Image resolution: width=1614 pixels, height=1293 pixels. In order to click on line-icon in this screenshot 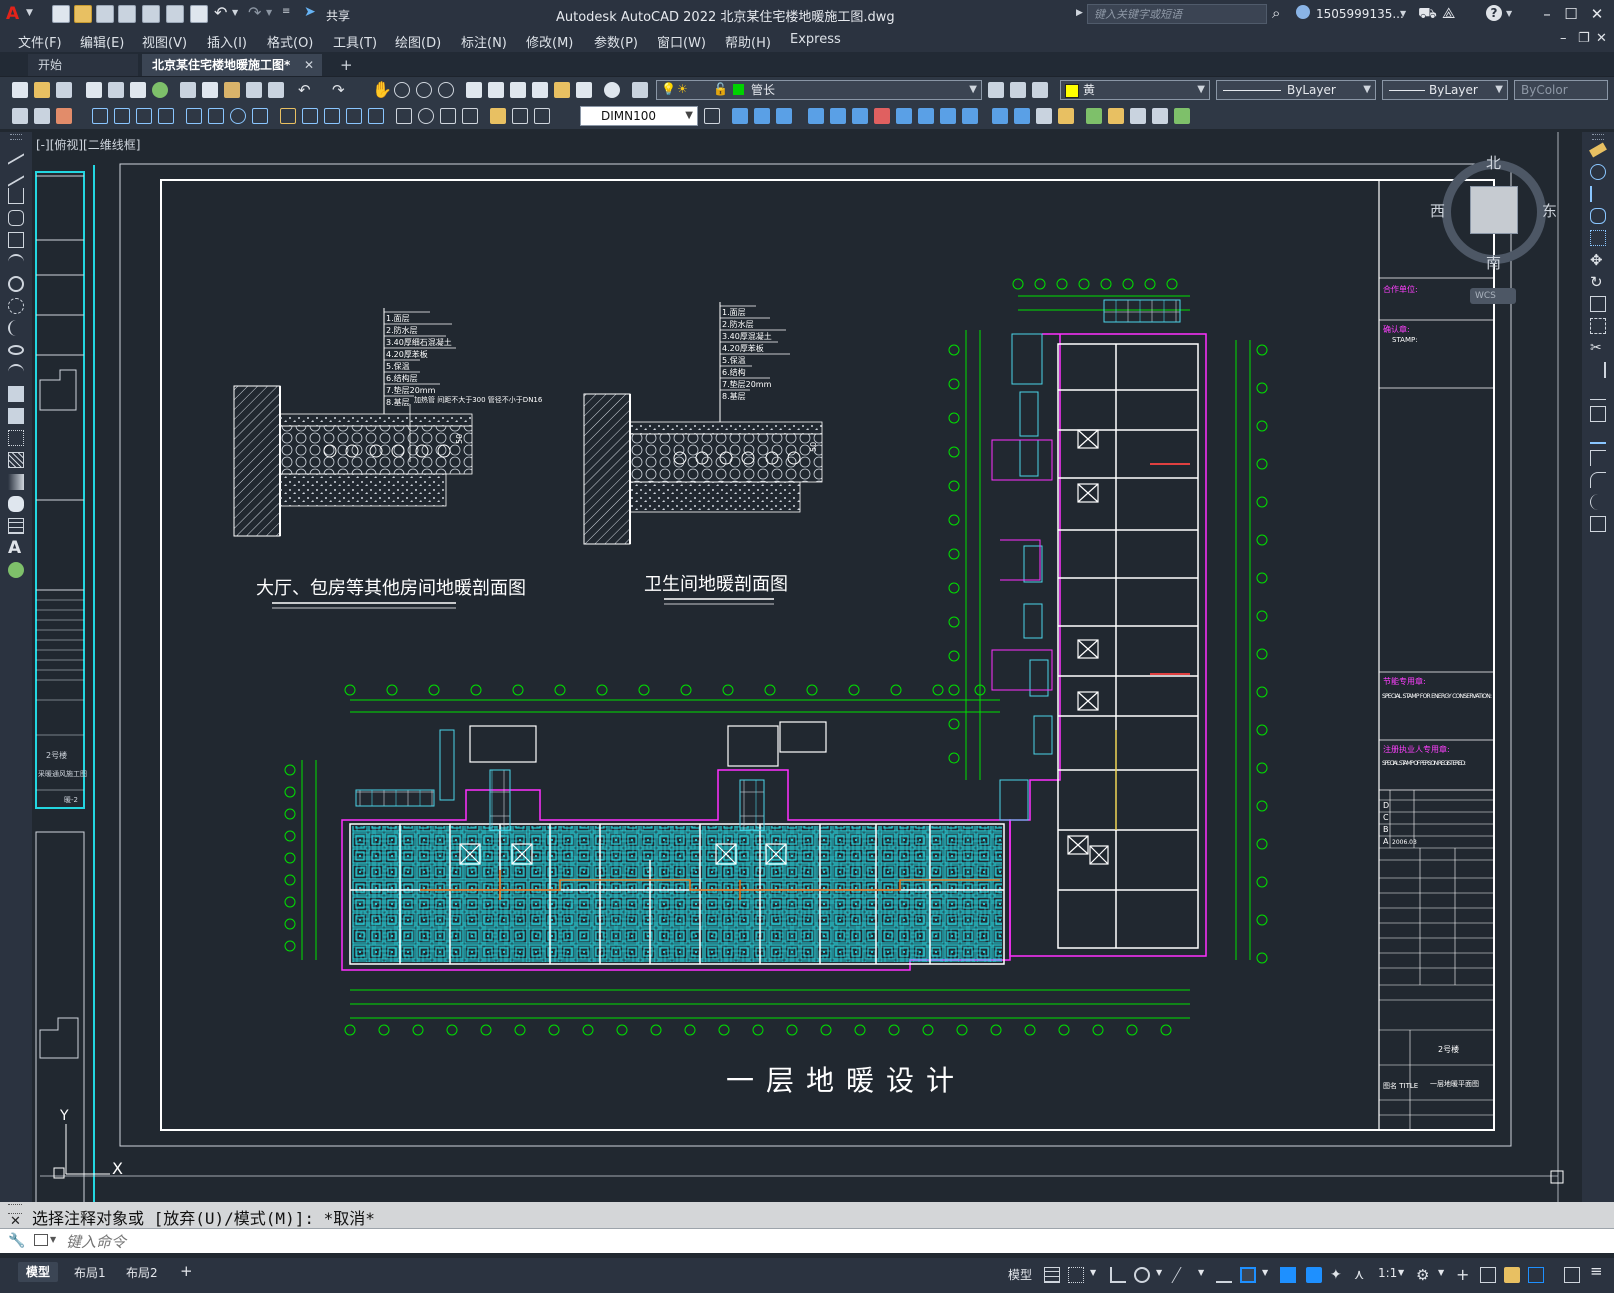, I will do `click(16, 152)`.